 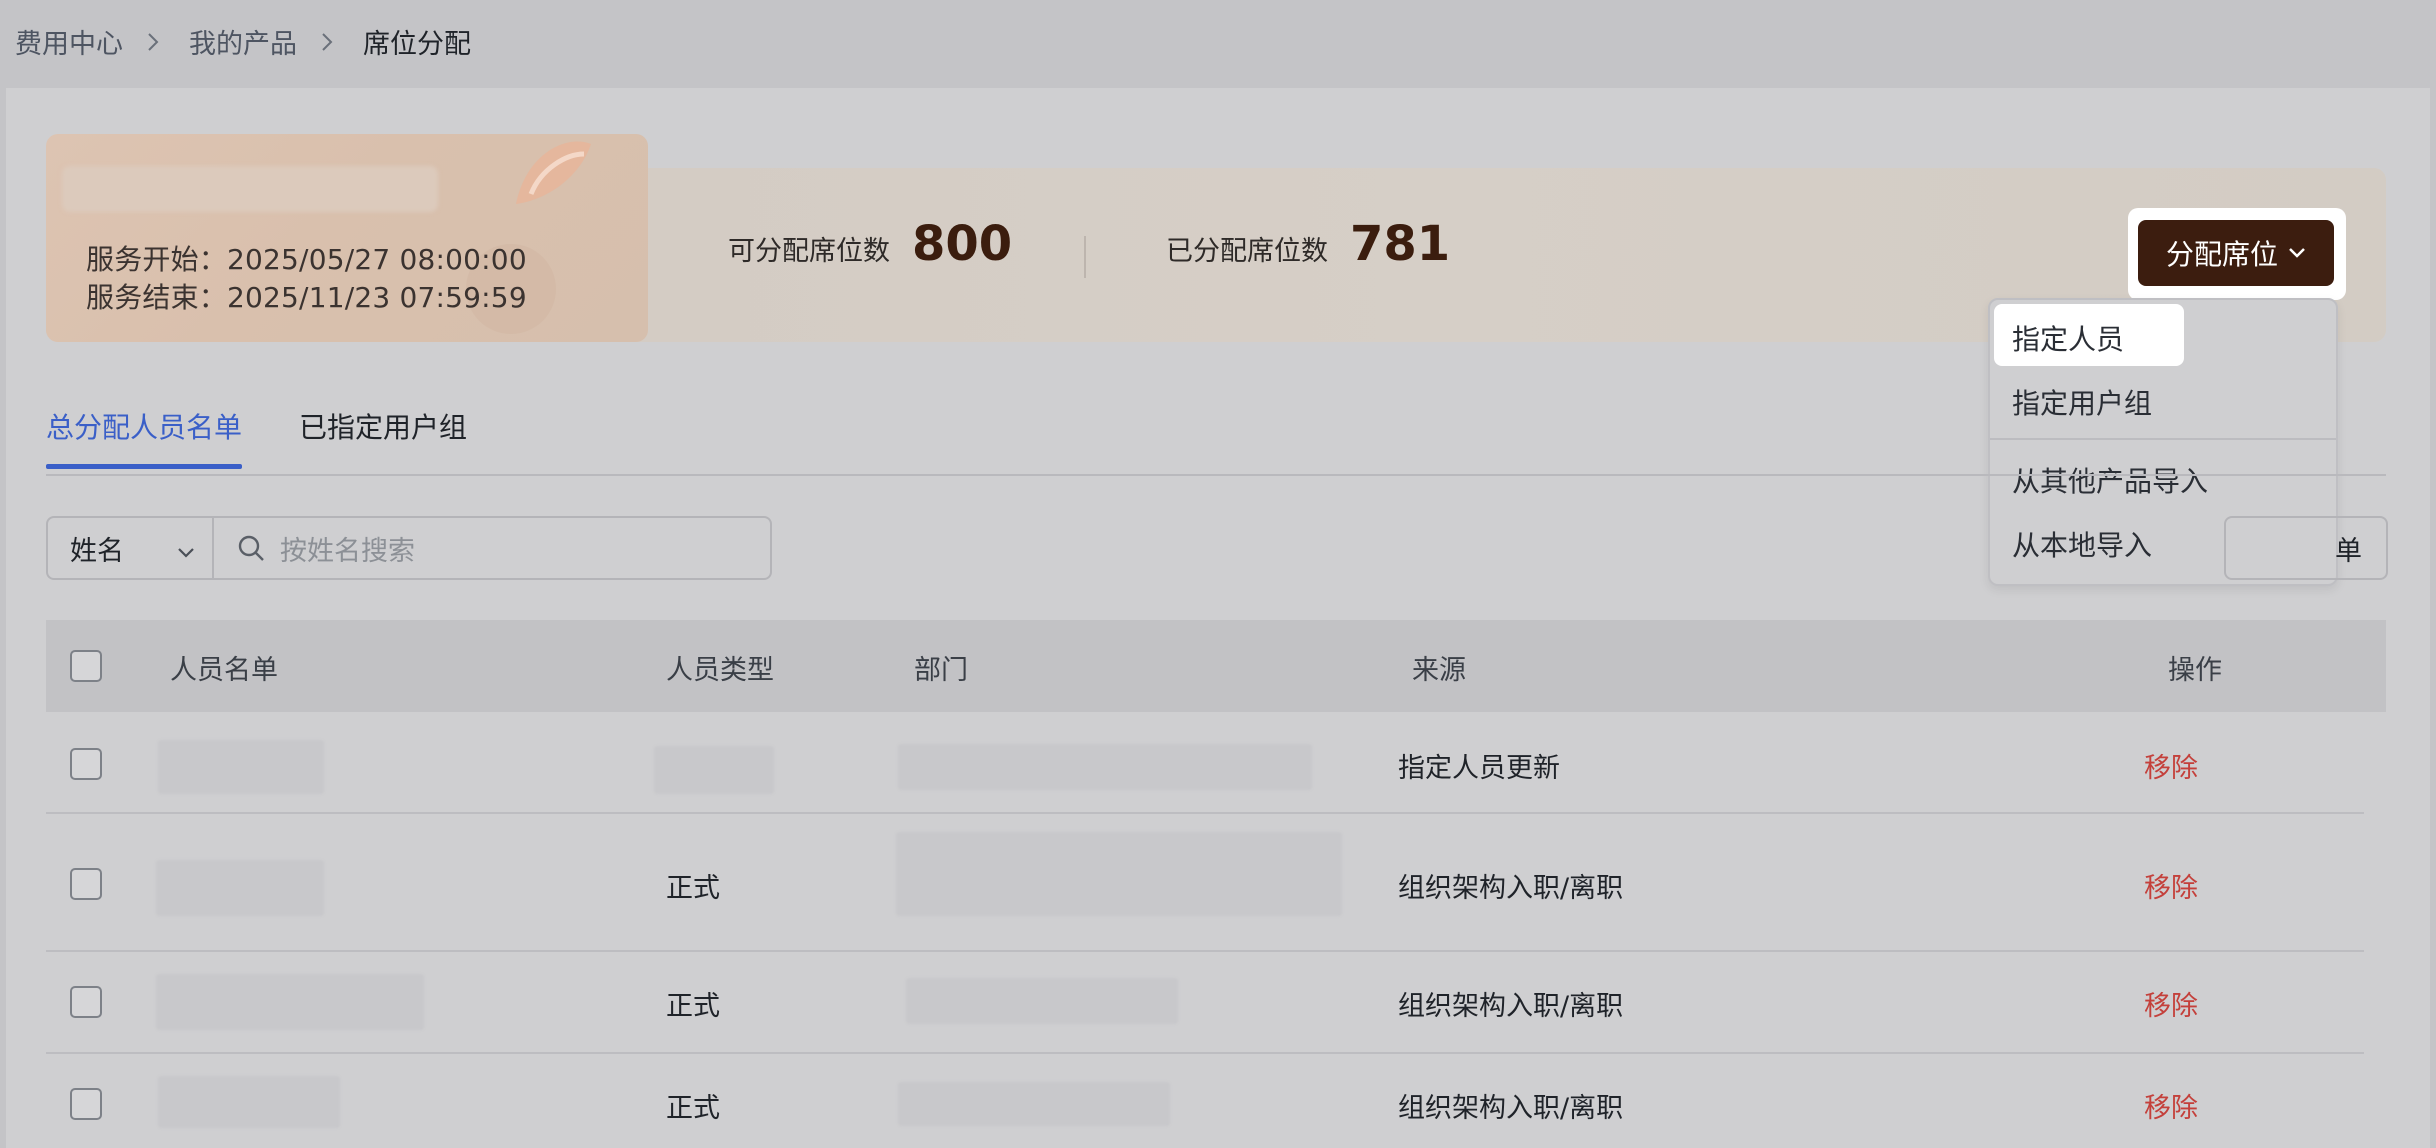 What do you see at coordinates (2082, 402) in the screenshot?
I see `menu-item-assign-group: 指定用户组` at bounding box center [2082, 402].